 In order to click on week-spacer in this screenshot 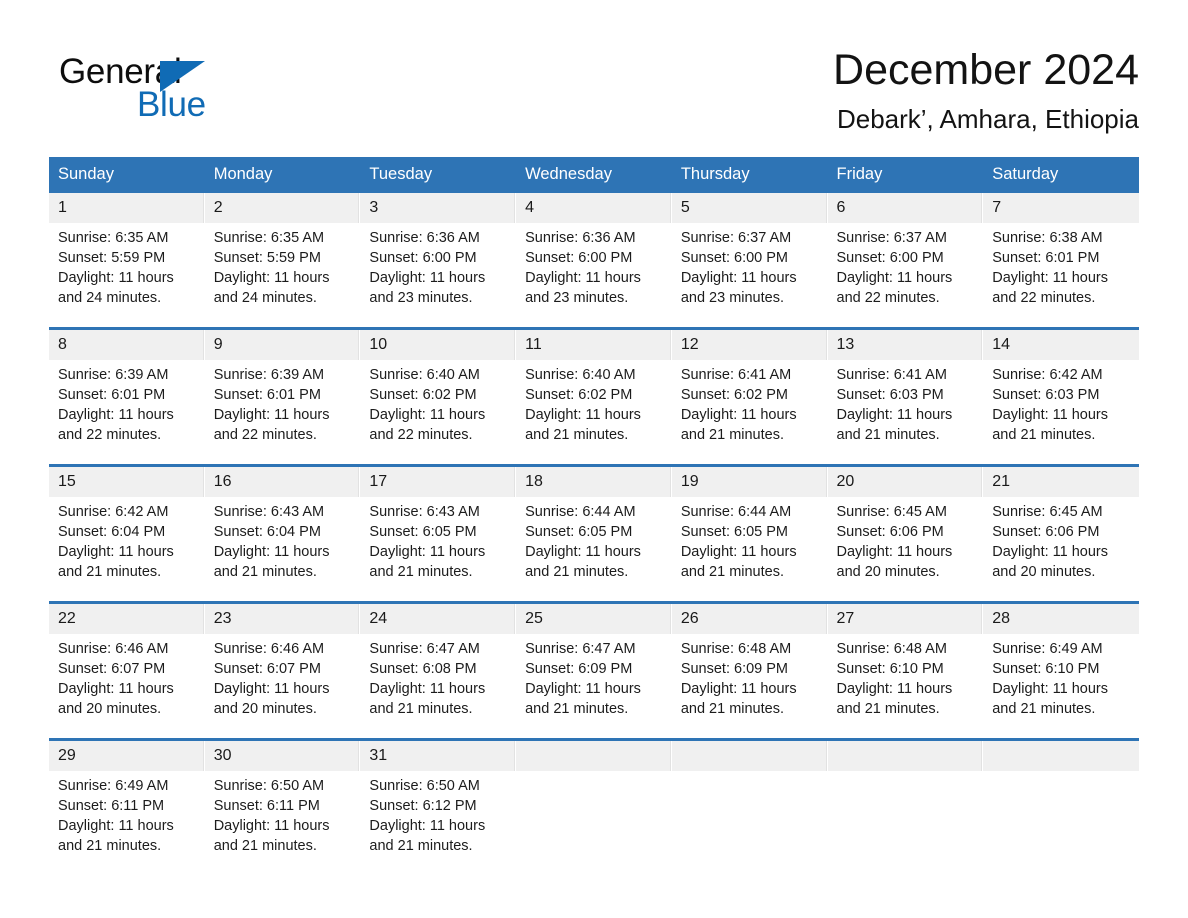, I will do `click(594, 730)`.